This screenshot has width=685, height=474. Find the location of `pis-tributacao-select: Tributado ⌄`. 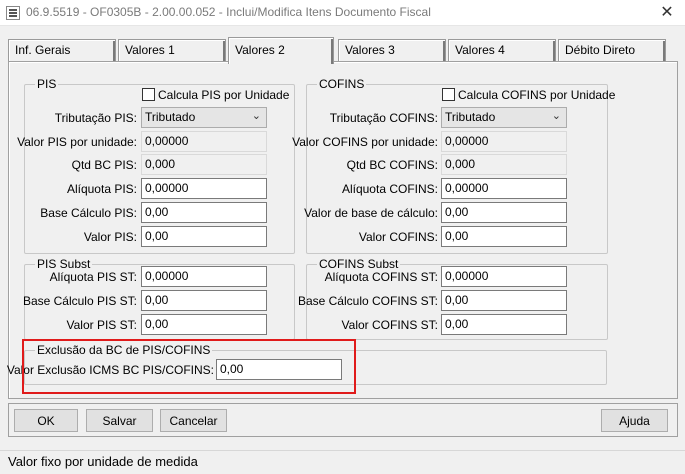

pis-tributacao-select: Tributado ⌄ is located at coordinates (204, 117).